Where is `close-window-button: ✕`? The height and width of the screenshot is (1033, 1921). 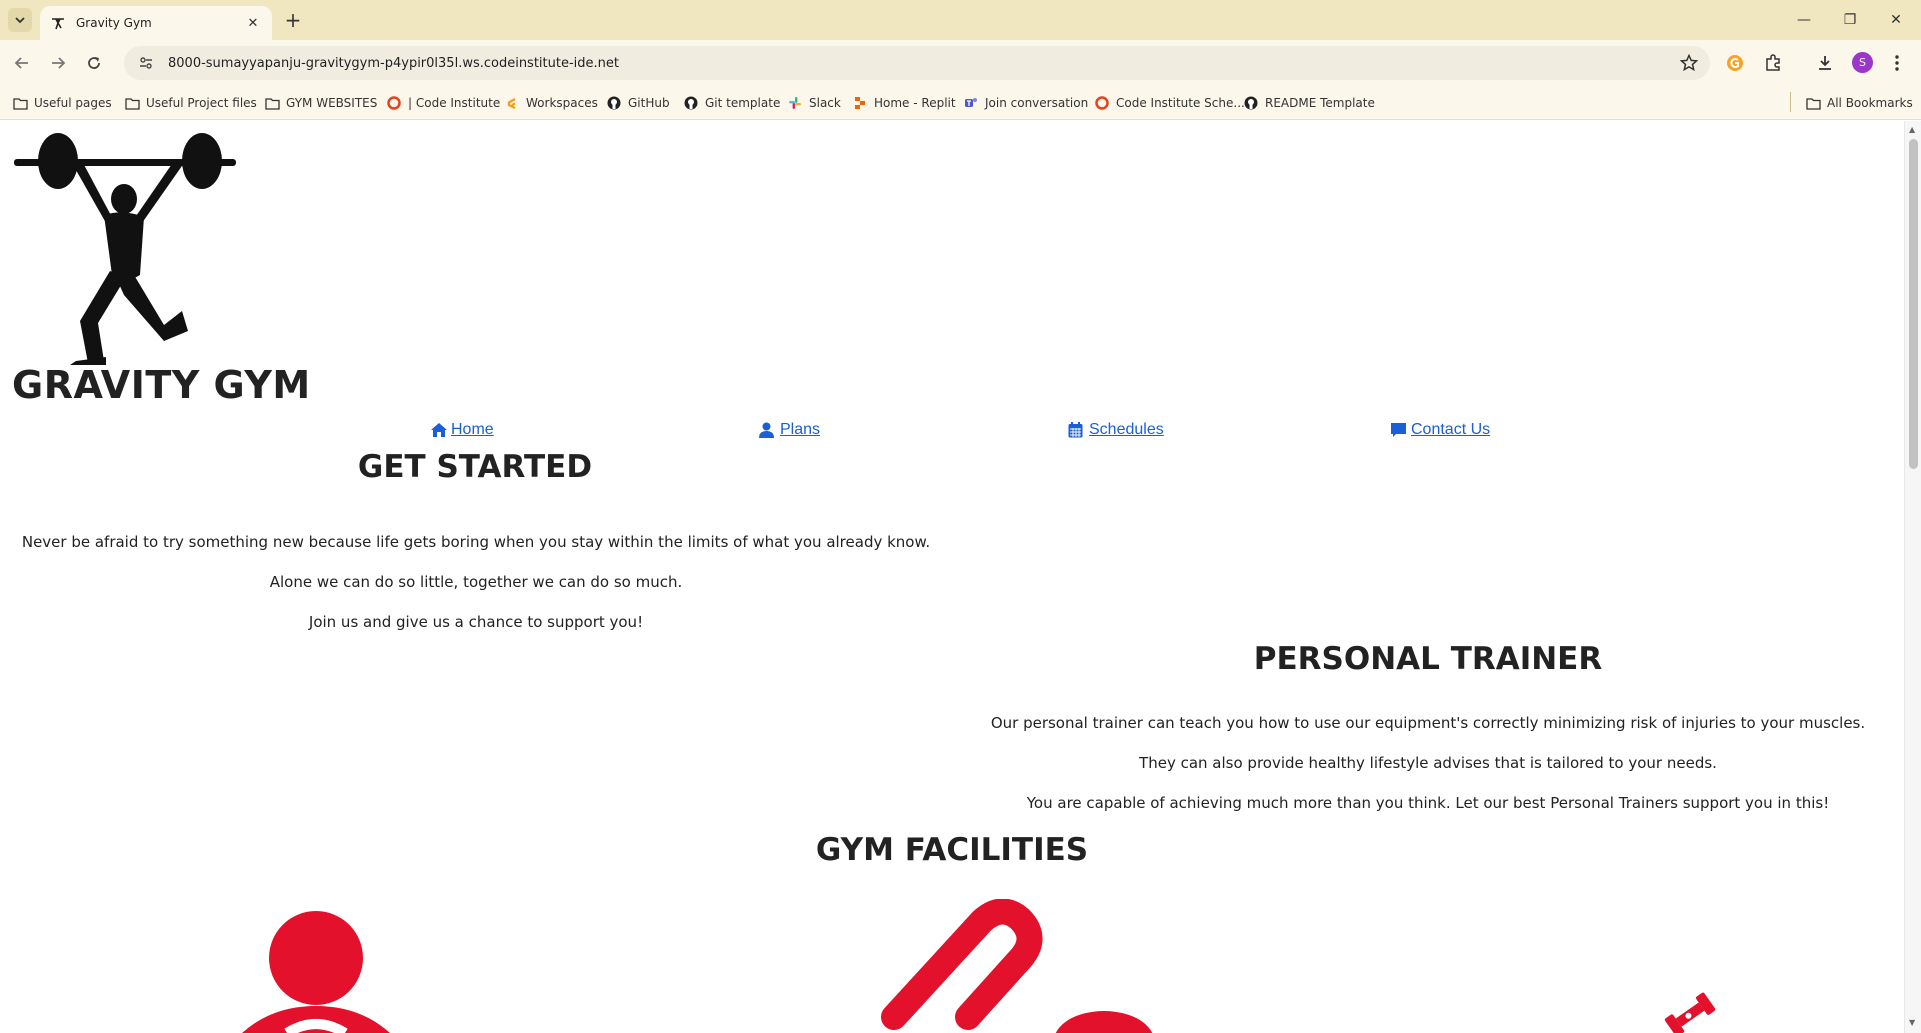 close-window-button: ✕ is located at coordinates (1896, 20).